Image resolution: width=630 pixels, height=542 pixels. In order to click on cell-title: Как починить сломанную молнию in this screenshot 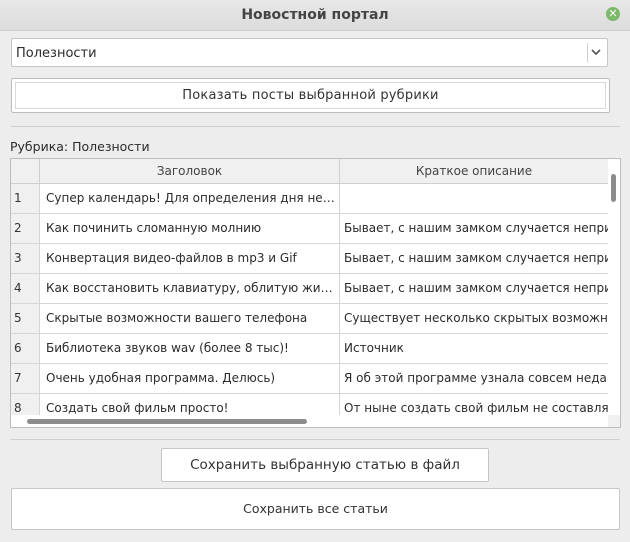, I will do `click(190, 229)`.